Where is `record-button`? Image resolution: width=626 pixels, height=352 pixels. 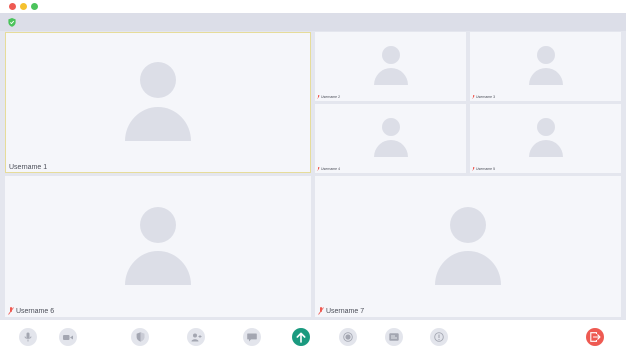 record-button is located at coordinates (348, 337).